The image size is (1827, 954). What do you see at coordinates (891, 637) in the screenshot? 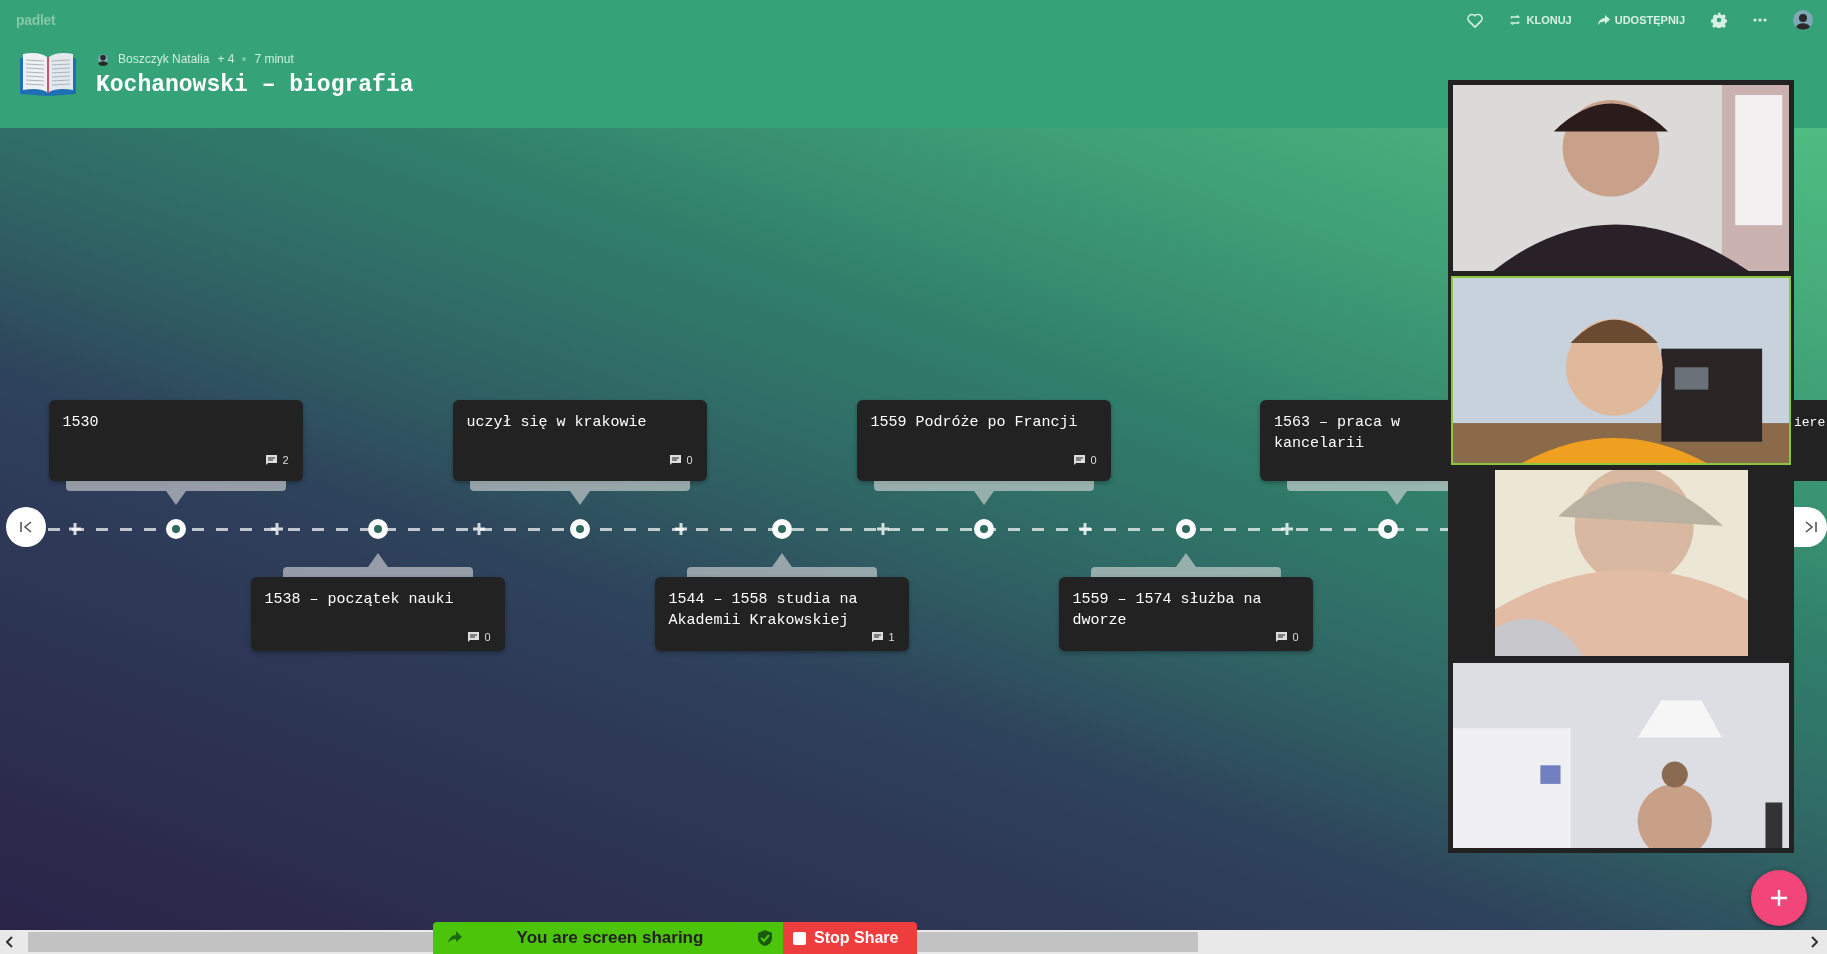
I see `comment-count: 1` at bounding box center [891, 637].